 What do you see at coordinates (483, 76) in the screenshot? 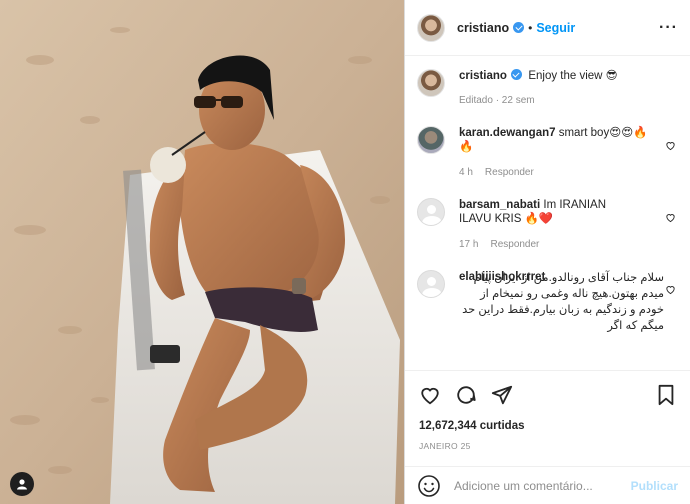
I see `caption-username: cristiano` at bounding box center [483, 76].